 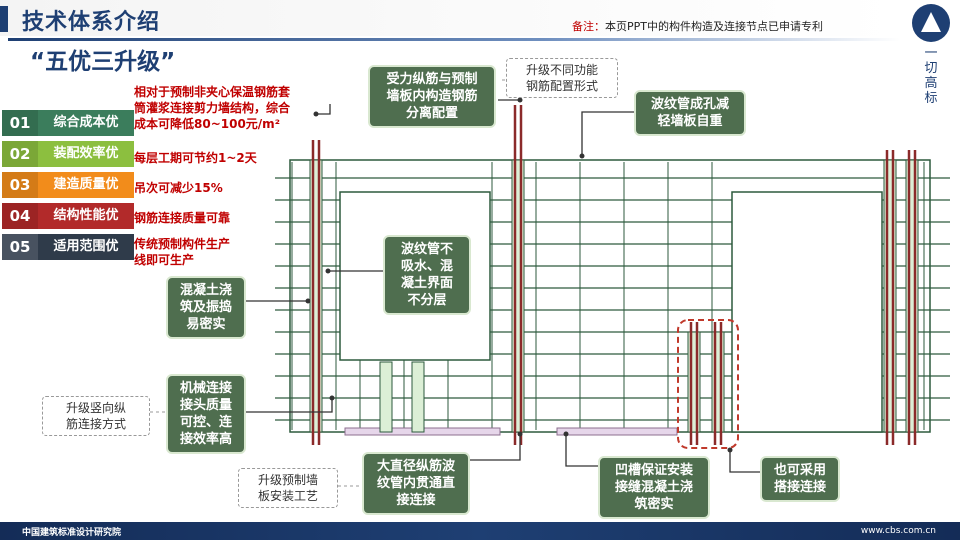 I want to click on callout-pipe-no-water: 波纹管不 吸水、混 凝土界面 不分层, so click(x=427, y=275).